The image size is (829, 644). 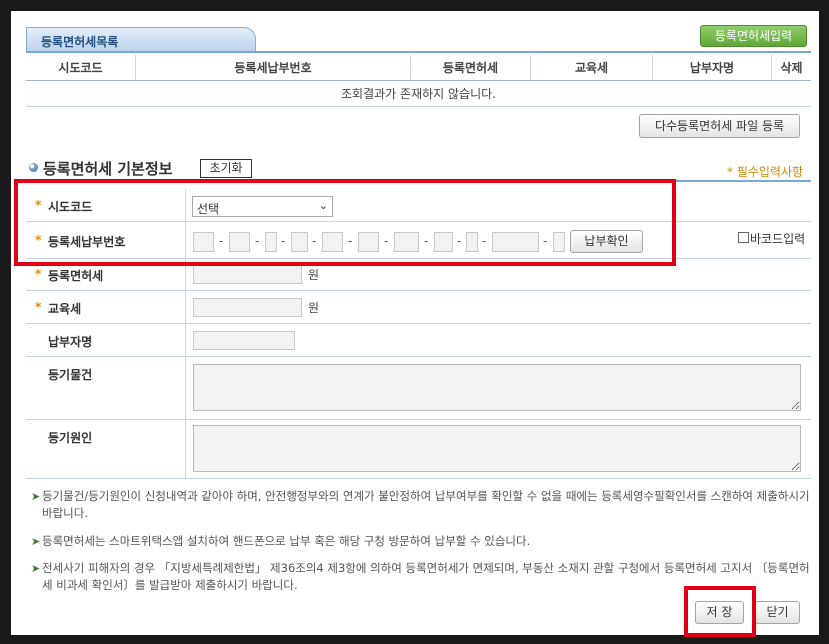 I want to click on list-title: 등록면허세목록, so click(x=80, y=42).